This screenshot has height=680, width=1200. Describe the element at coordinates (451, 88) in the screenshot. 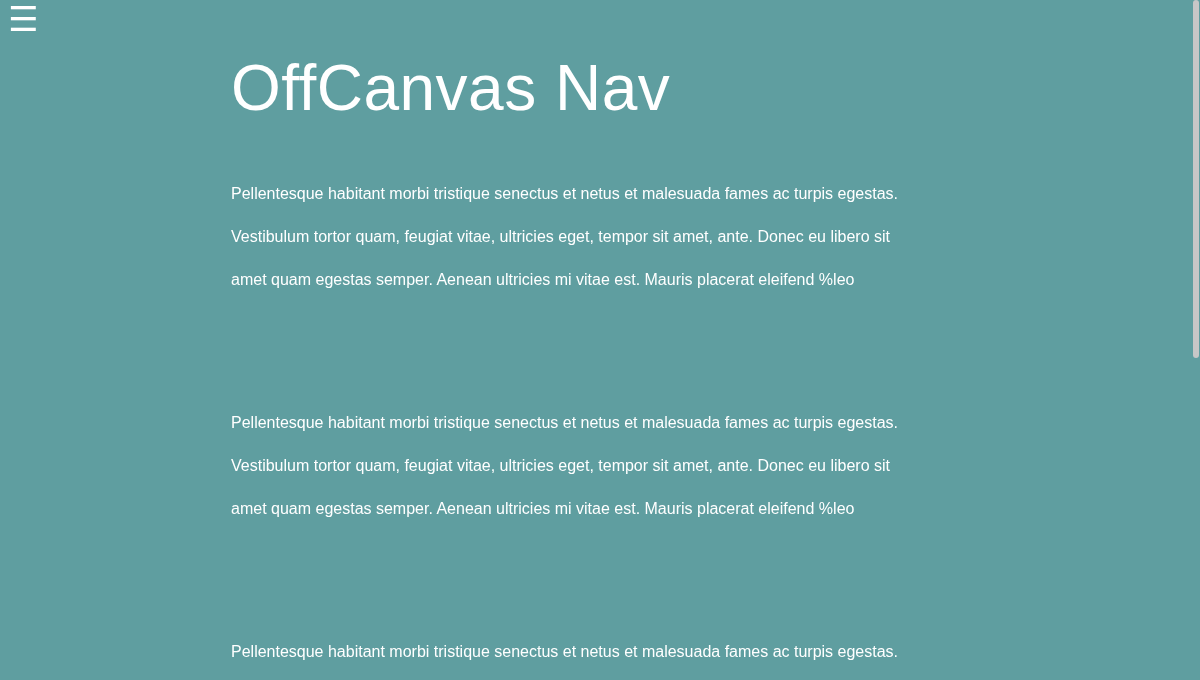

I see `page-title: OffCanvas Nav` at that location.